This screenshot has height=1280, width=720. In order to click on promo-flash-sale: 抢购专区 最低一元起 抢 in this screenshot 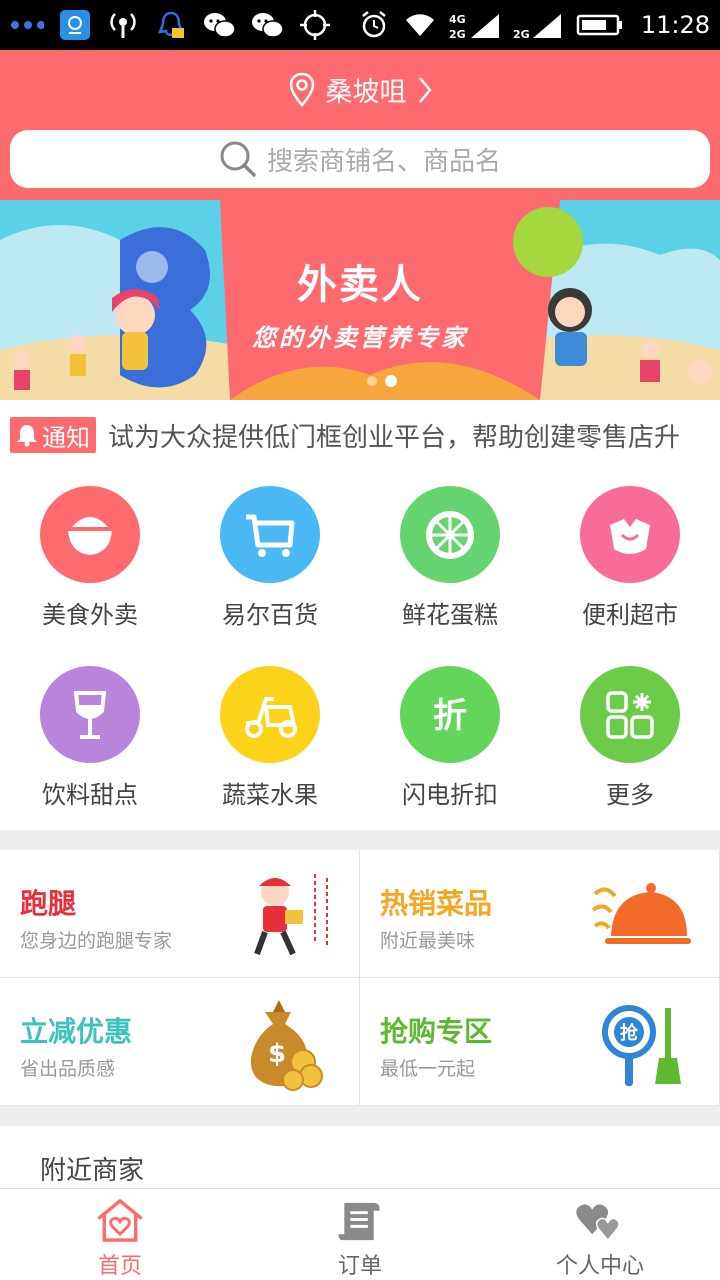, I will do `click(540, 1042)`.